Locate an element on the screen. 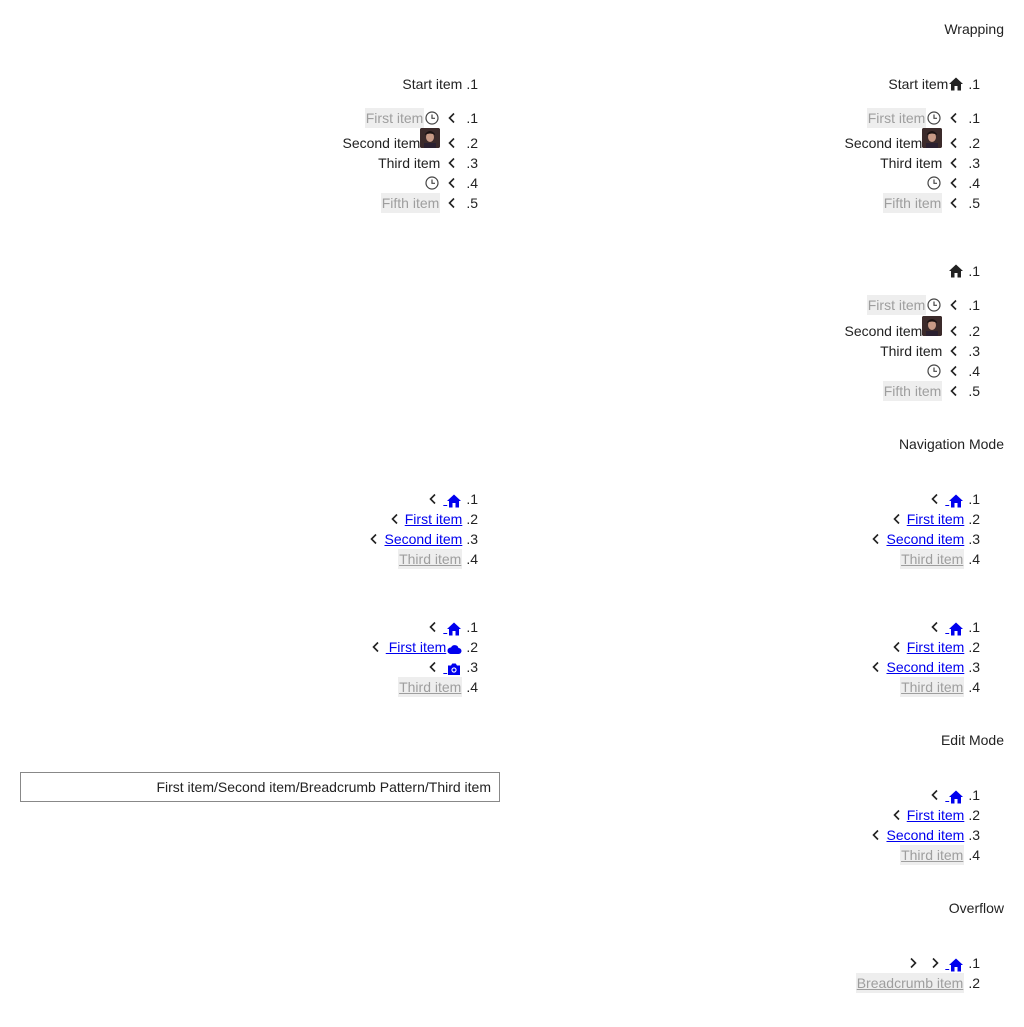  breadcrumb-item: Breadcrumb item .2 is located at coordinates (917, 983).